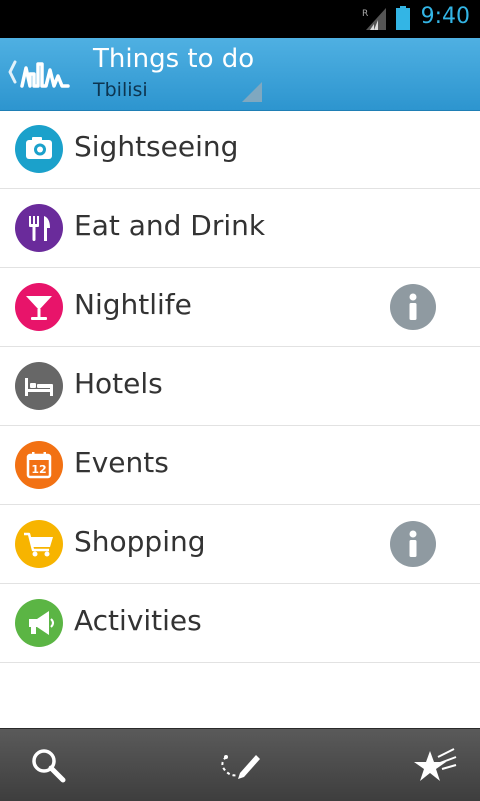 This screenshot has width=480, height=801. What do you see at coordinates (120, 90) in the screenshot?
I see `city-subtitle: Tbilisi` at bounding box center [120, 90].